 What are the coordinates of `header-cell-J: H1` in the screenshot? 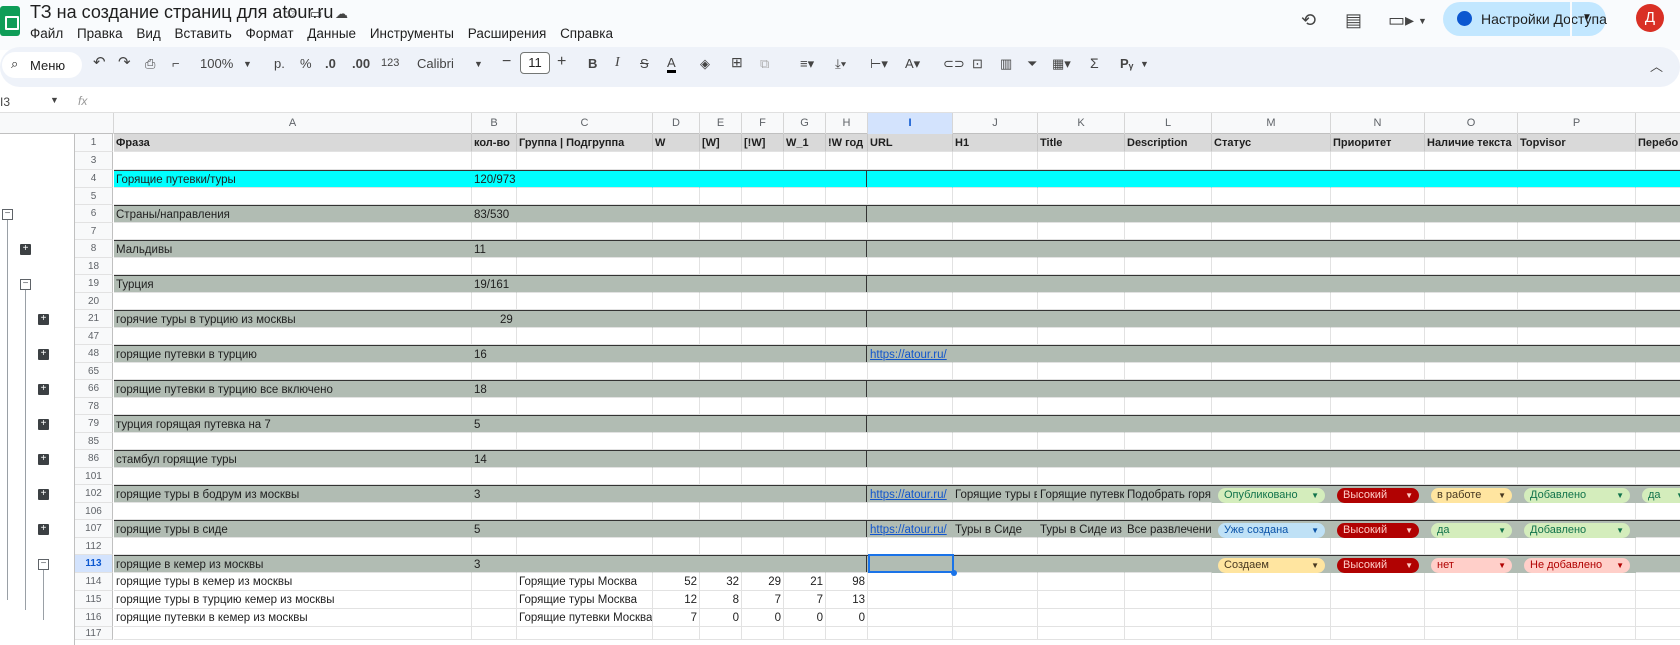 It's located at (995, 143).